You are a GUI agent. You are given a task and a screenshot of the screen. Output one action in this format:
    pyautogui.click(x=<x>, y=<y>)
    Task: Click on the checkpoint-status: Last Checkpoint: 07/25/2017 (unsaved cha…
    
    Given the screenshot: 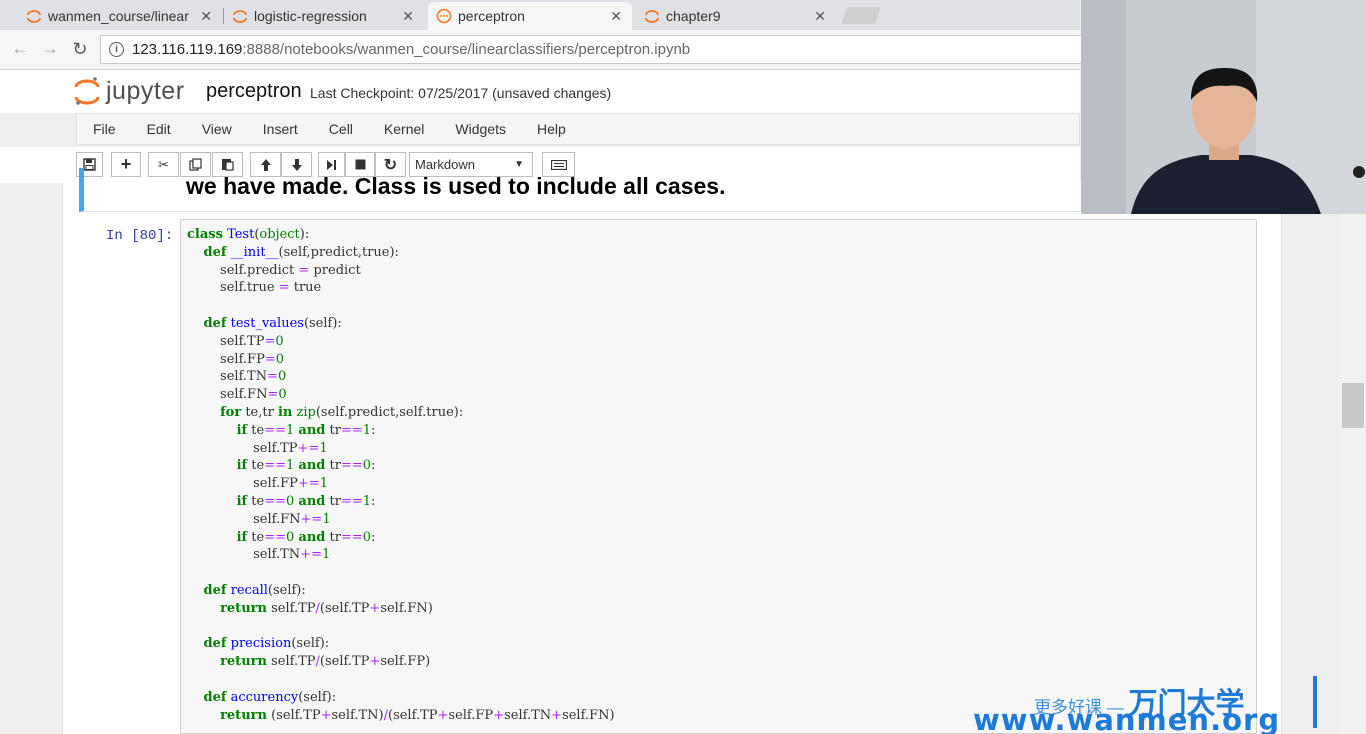 What is the action you would take?
    pyautogui.click(x=461, y=93)
    